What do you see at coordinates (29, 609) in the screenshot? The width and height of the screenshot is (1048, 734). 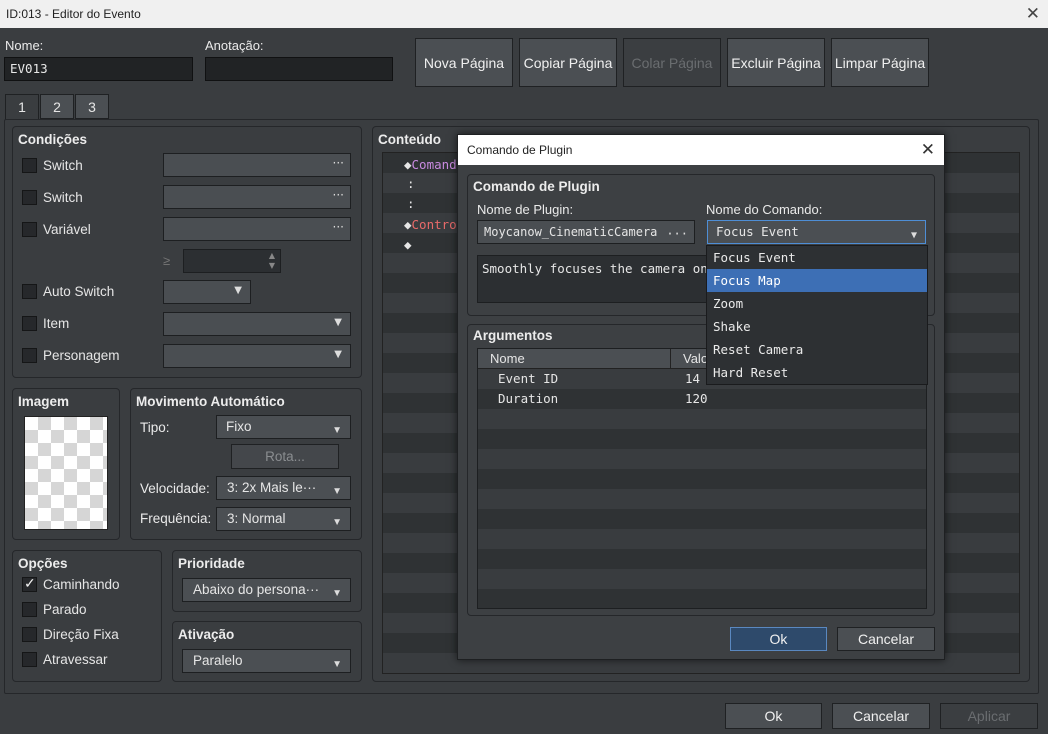 I see `stepping-checkbox` at bounding box center [29, 609].